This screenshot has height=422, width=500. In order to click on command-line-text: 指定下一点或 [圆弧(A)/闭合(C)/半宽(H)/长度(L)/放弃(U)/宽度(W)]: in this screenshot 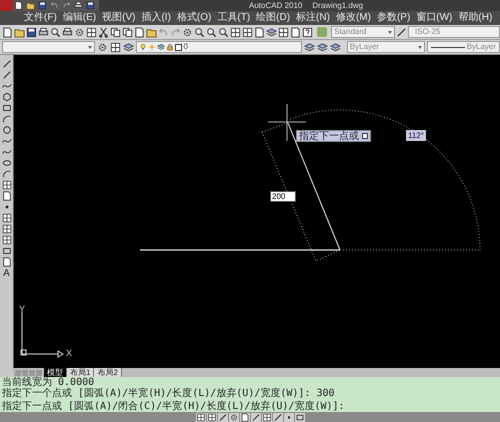, I will do `click(174, 406)`.